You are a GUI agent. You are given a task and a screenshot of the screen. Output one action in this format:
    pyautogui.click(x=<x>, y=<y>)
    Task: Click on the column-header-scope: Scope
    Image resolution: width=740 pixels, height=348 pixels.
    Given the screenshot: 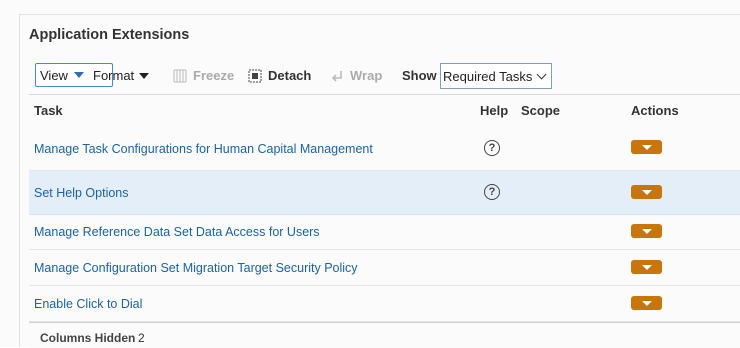 What is the action you would take?
    pyautogui.click(x=540, y=110)
    